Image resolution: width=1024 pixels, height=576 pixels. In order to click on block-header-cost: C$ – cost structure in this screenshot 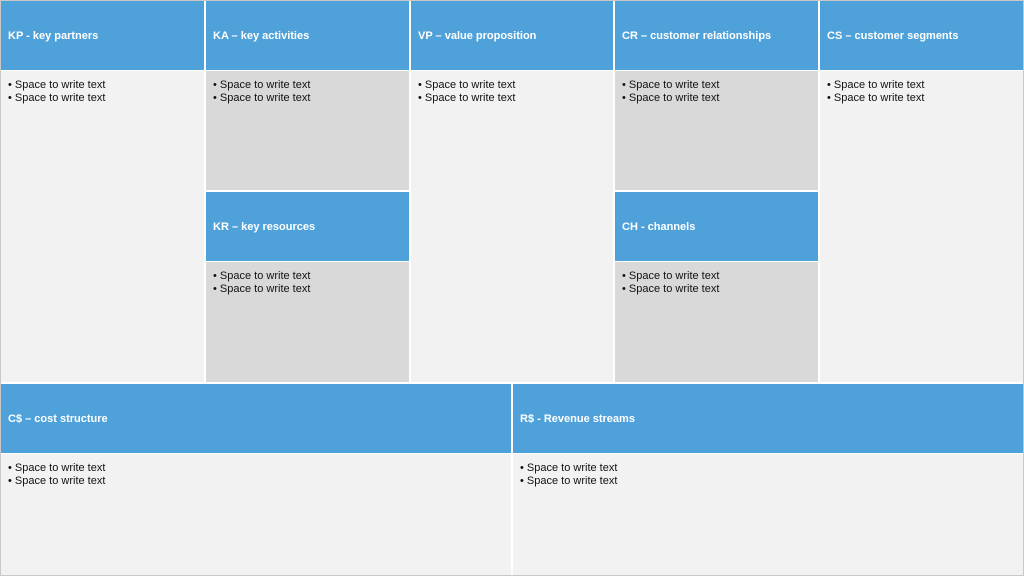, I will do `click(256, 418)`.